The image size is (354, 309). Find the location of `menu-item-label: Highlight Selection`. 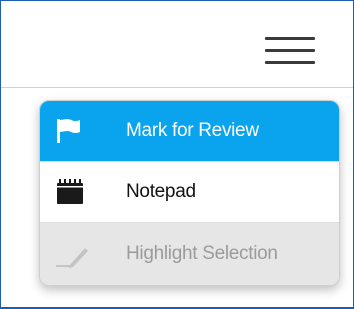

menu-item-label: Highlight Selection is located at coordinates (202, 253).